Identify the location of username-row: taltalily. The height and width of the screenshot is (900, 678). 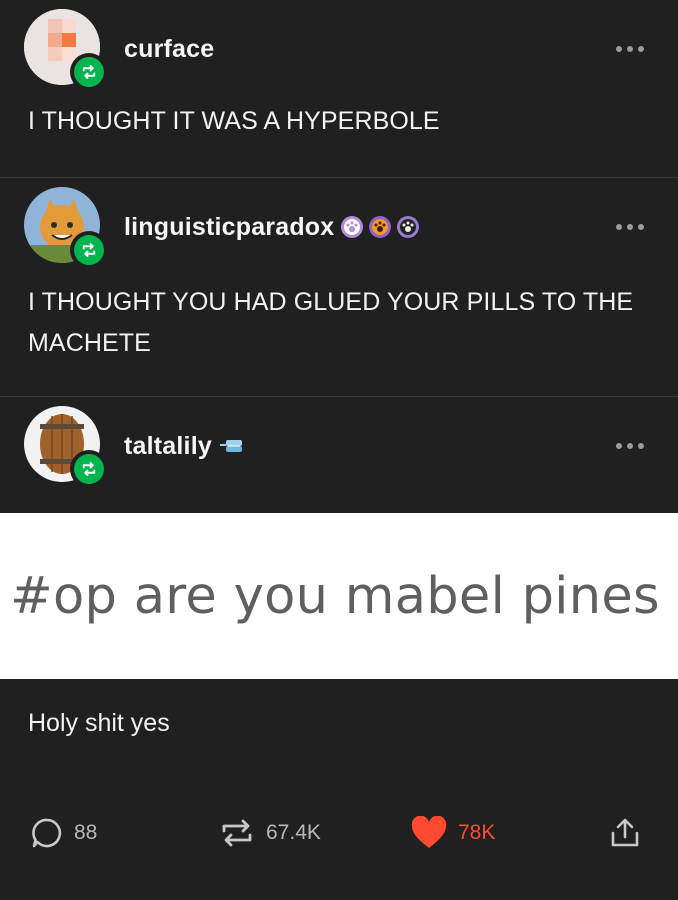
(185, 446).